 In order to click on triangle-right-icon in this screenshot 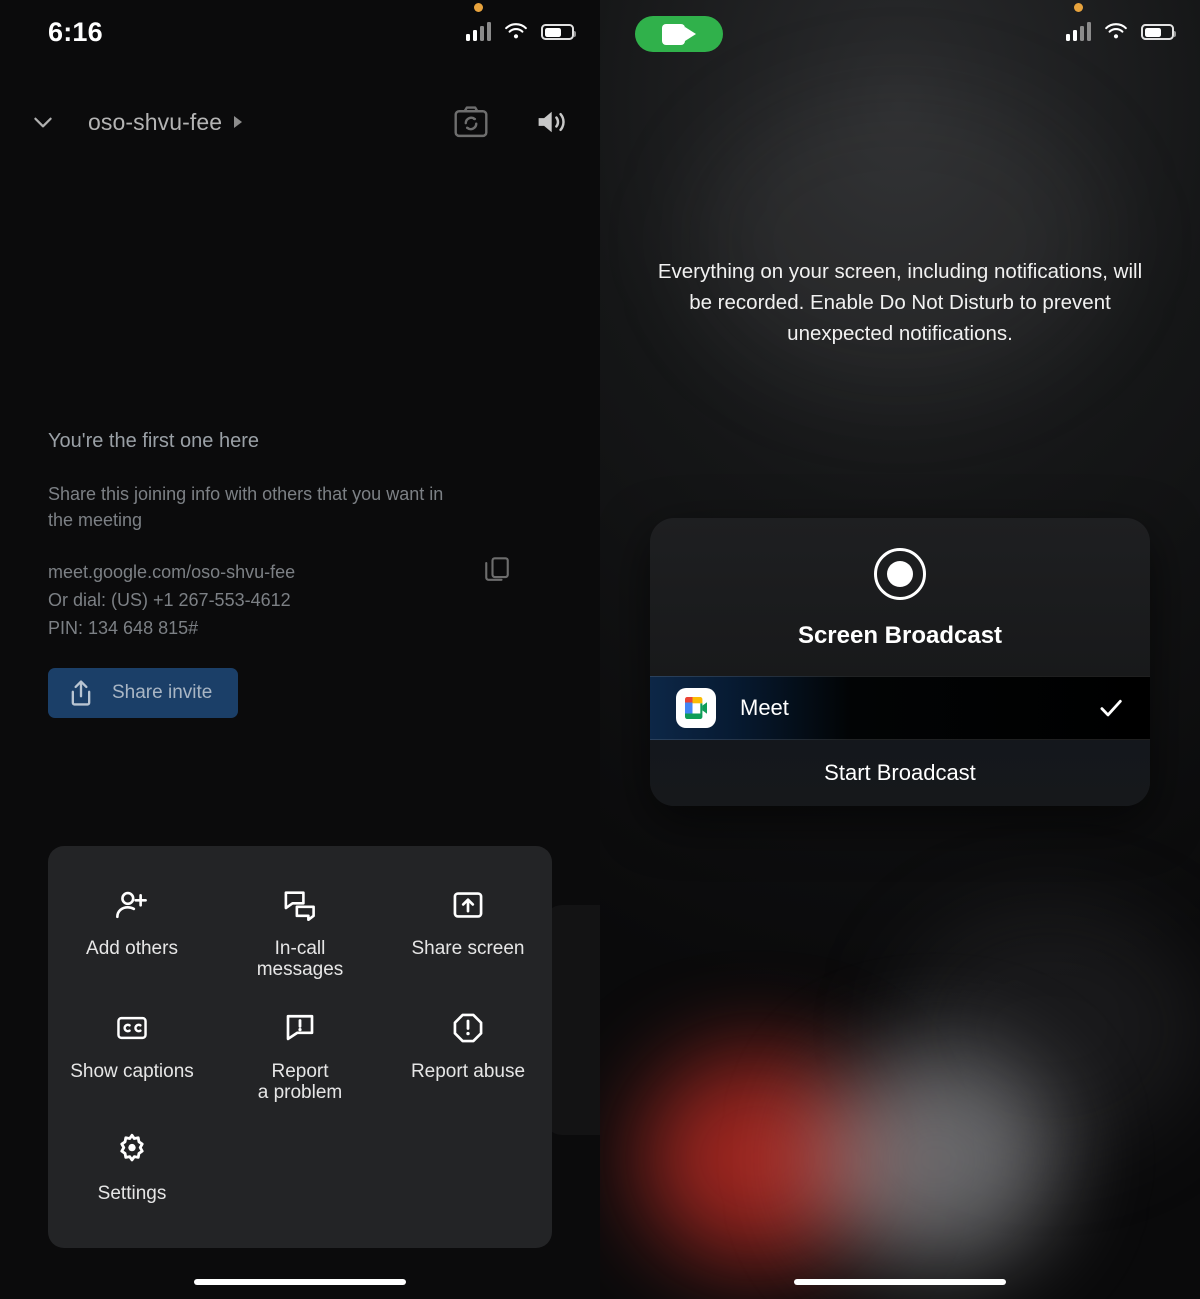, I will do `click(238, 122)`.